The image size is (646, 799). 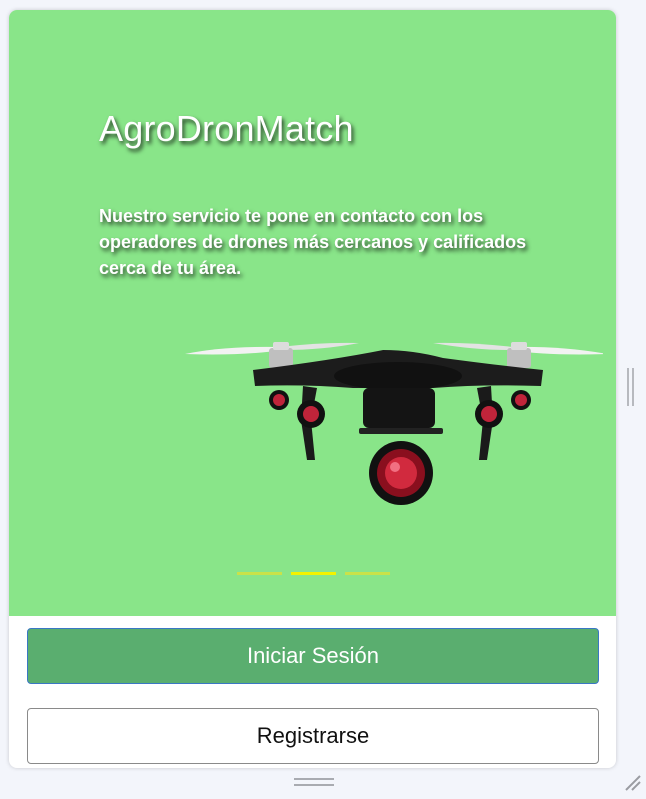 I want to click on bottom-drag-handle, so click(x=314, y=782).